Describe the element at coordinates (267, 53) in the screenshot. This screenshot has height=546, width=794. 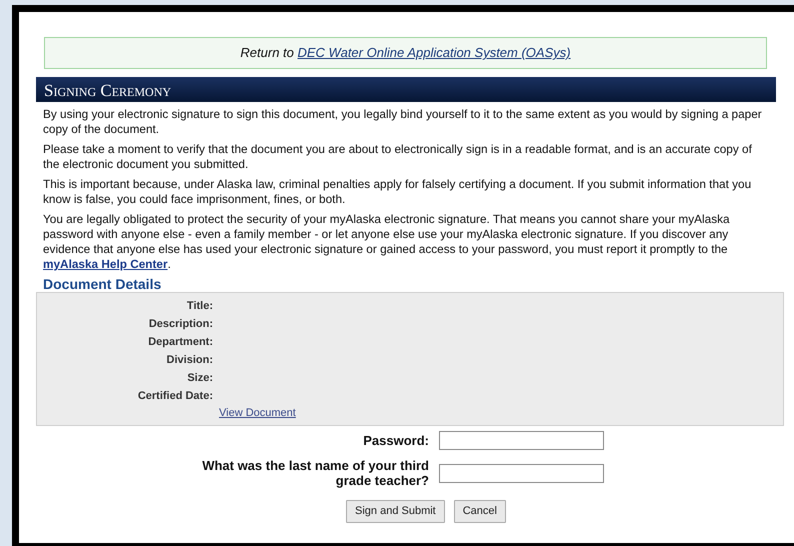
I see `return-text: Return to` at that location.